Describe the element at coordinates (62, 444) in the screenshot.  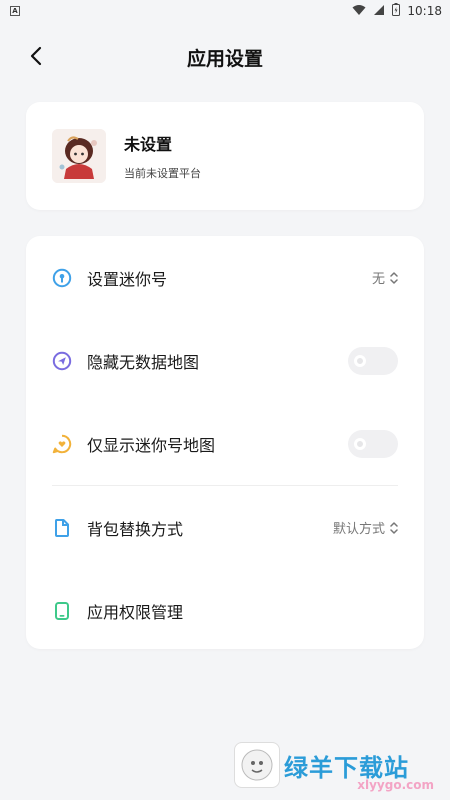
I see `heart-icon` at that location.